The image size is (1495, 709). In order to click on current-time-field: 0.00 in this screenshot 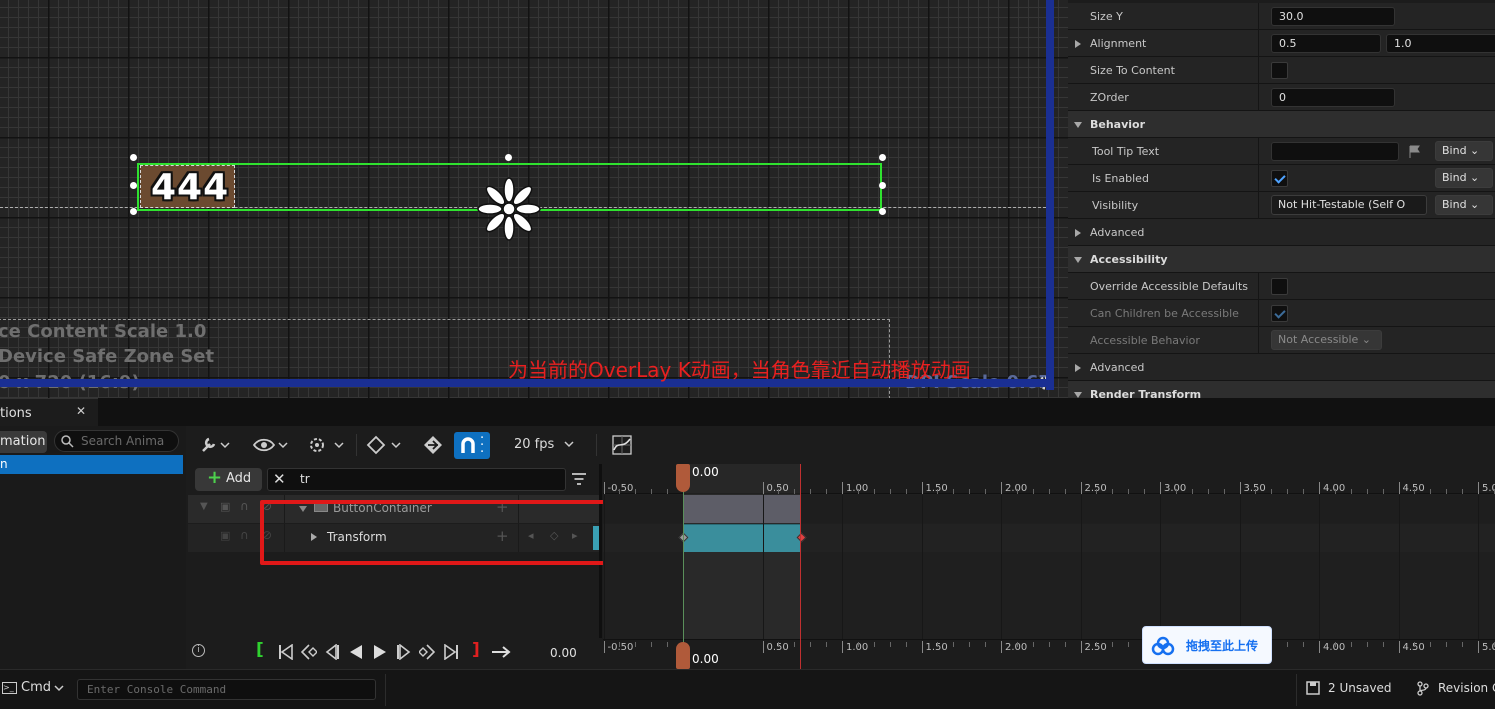, I will do `click(563, 653)`.